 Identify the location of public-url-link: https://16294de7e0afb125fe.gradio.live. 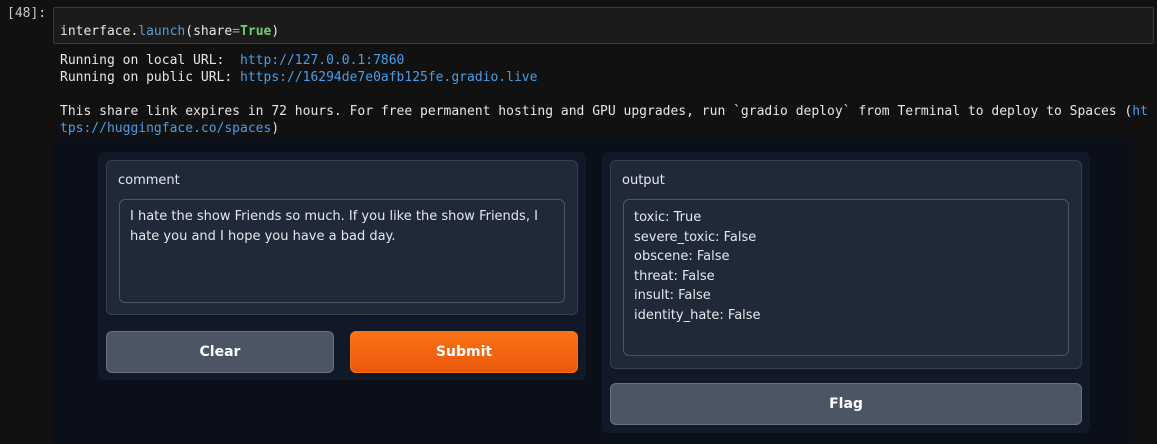
(388, 77).